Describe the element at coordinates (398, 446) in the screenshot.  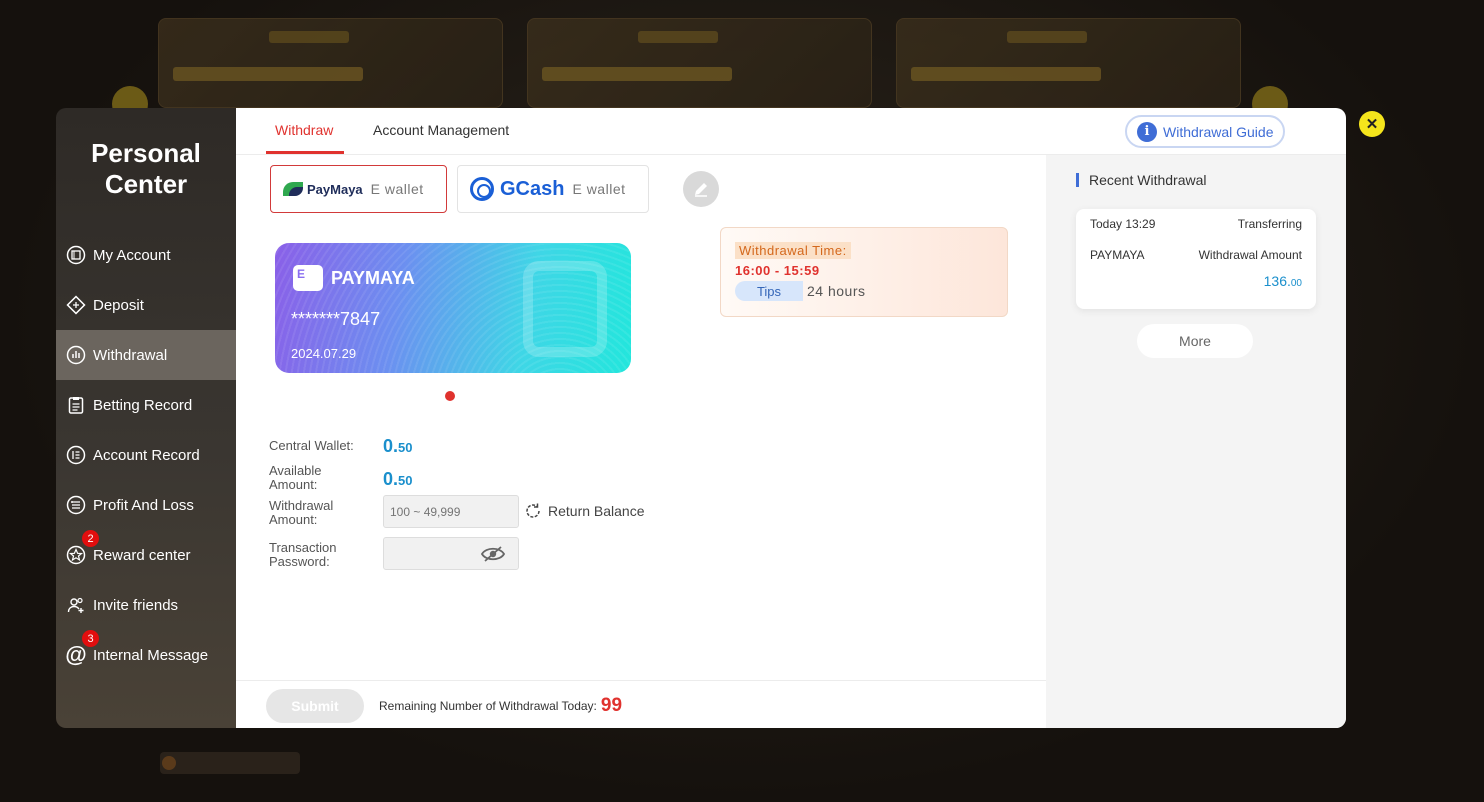
I see `central-wallet-value: 0.50` at that location.